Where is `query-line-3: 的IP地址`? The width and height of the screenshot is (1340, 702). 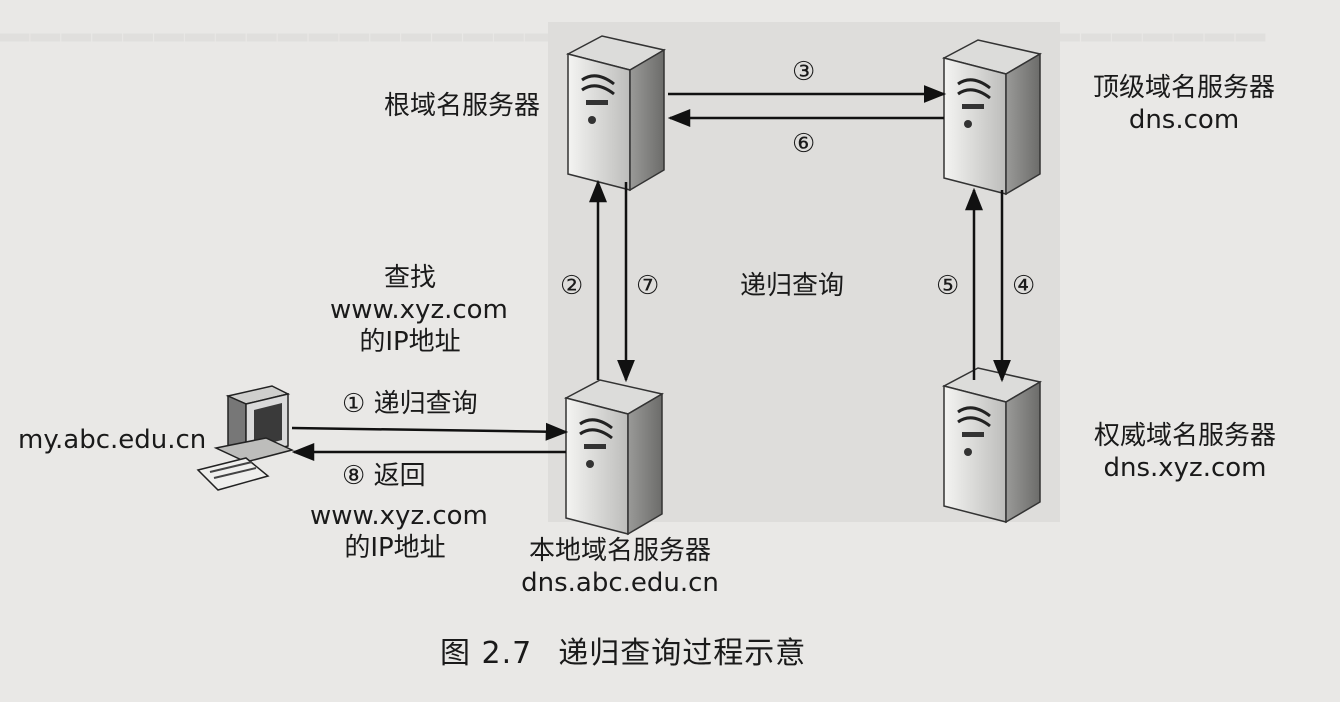
query-line-3: 的IP地址 is located at coordinates (410, 342).